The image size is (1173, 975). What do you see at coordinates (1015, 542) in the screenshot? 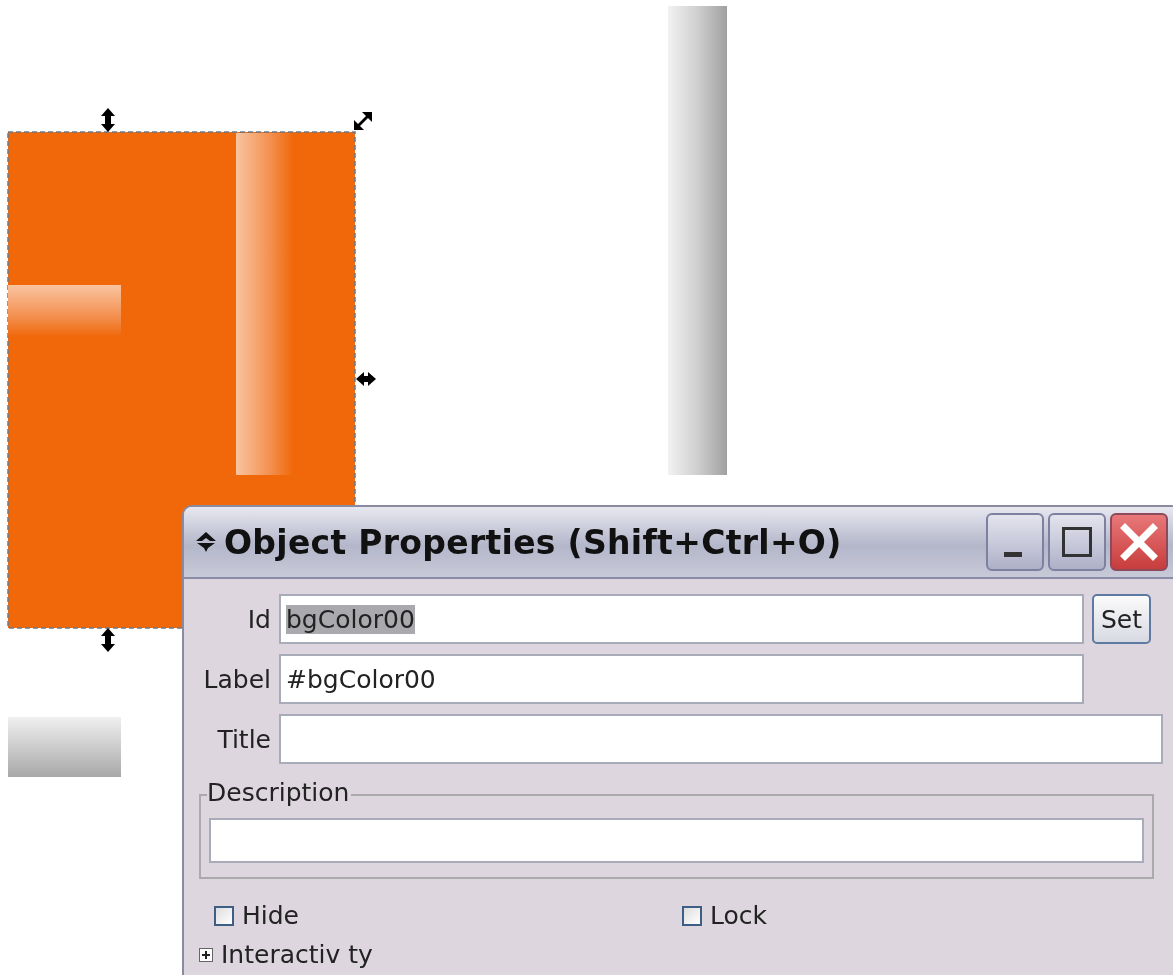
I see `minimize-button` at bounding box center [1015, 542].